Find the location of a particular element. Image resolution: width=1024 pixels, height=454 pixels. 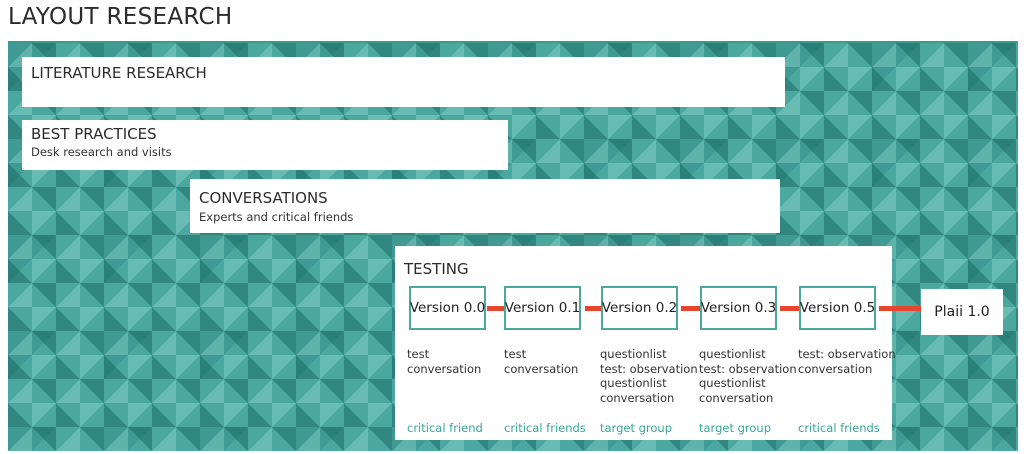

version-0-2-audience: target group is located at coordinates (636, 428).